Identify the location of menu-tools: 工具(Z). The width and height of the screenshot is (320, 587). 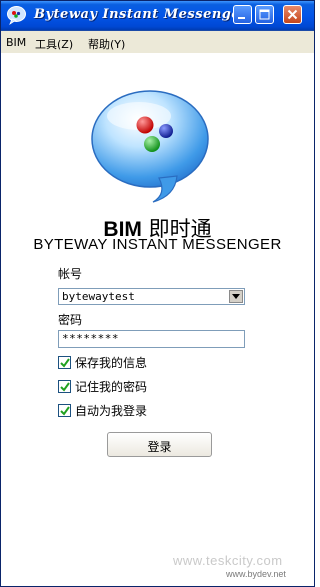
(54, 44).